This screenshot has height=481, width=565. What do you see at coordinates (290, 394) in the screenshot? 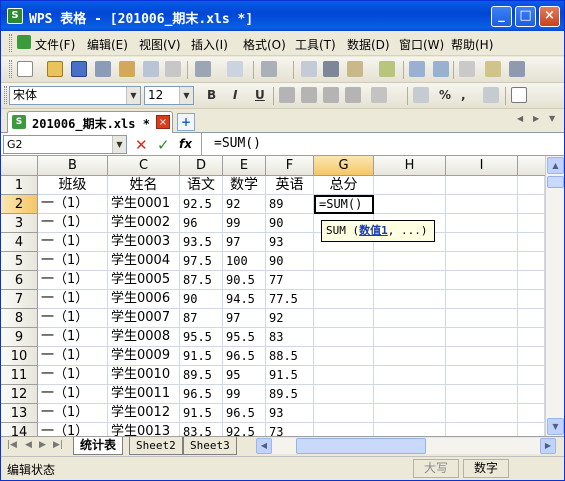
I see `grid-cell: 89.5` at bounding box center [290, 394].